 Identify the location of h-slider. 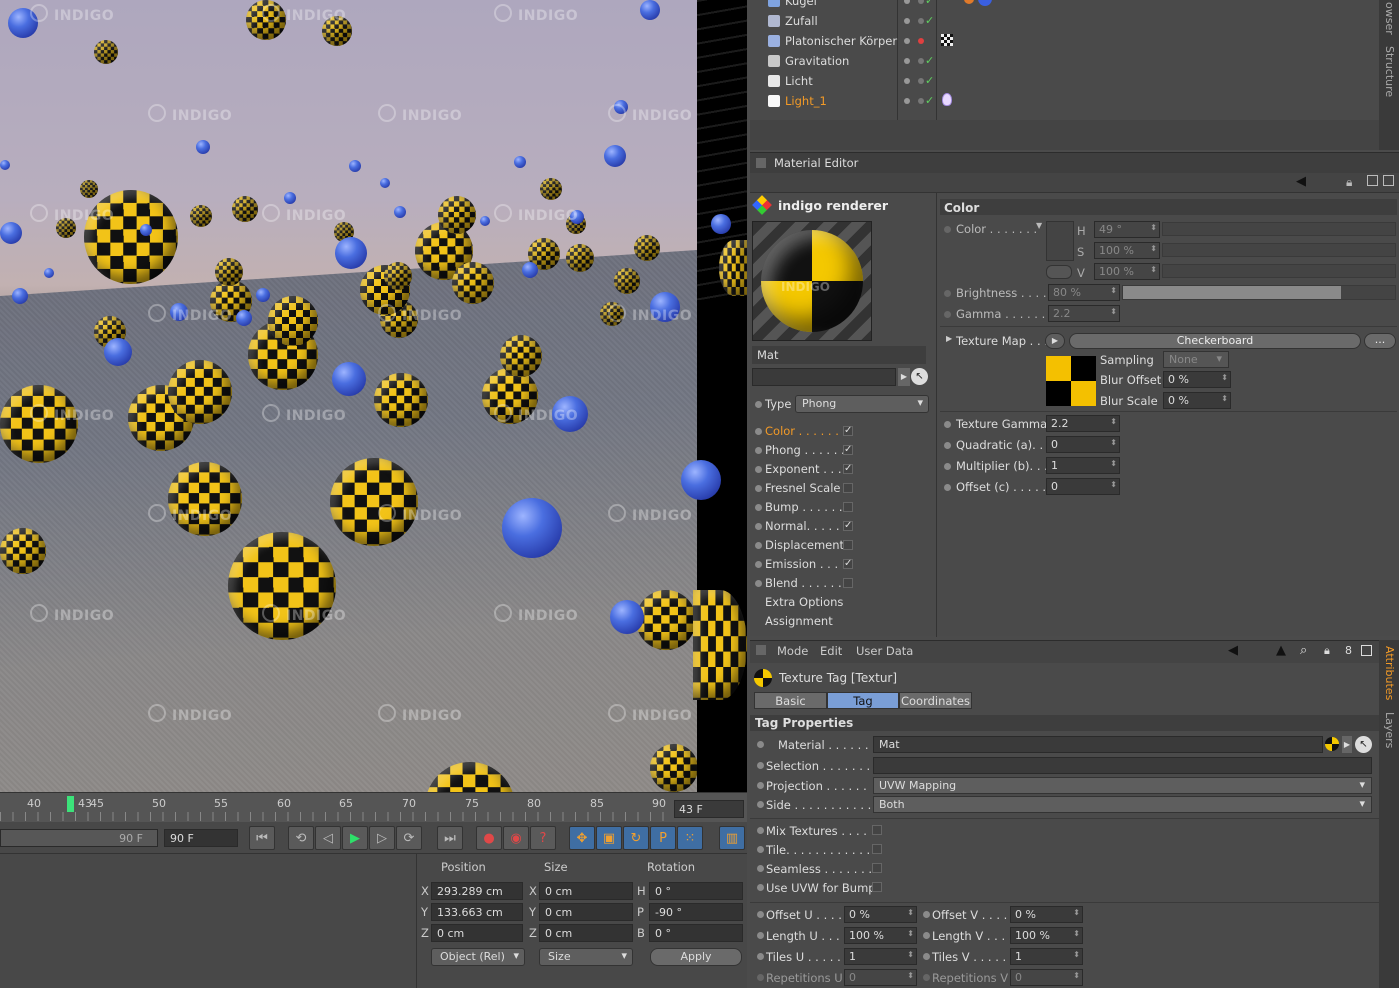
(1279, 229).